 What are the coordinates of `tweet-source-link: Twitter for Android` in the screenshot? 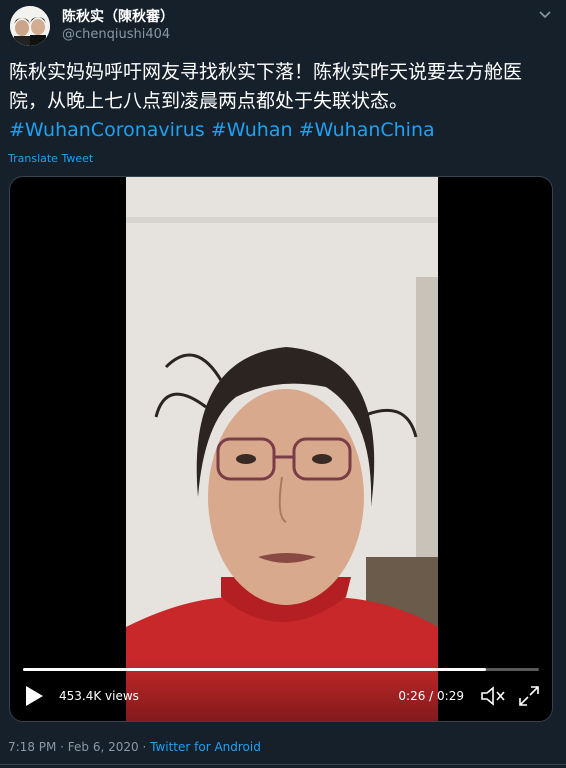 It's located at (205, 747).